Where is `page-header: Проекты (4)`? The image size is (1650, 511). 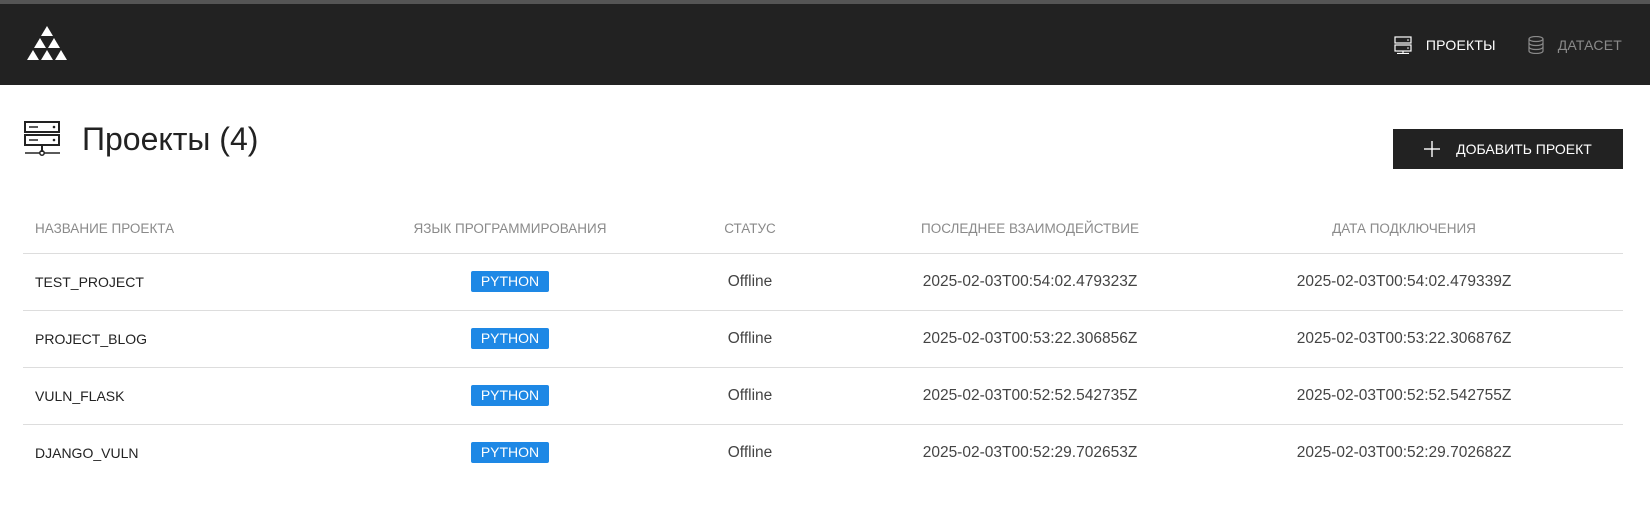 page-header: Проекты (4) is located at coordinates (141, 139).